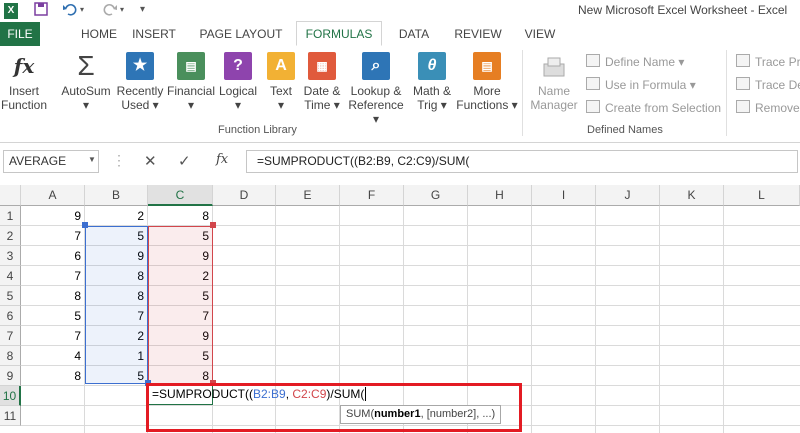  What do you see at coordinates (10, 195) in the screenshot?
I see `select-all-corner` at bounding box center [10, 195].